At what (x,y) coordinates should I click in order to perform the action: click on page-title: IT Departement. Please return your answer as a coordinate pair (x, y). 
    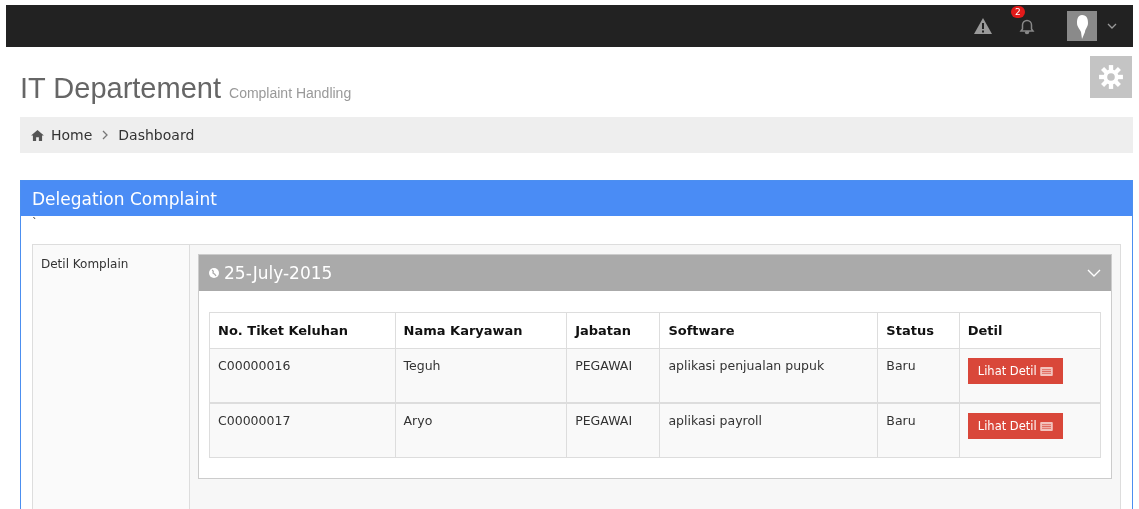
    Looking at the image, I should click on (120, 88).